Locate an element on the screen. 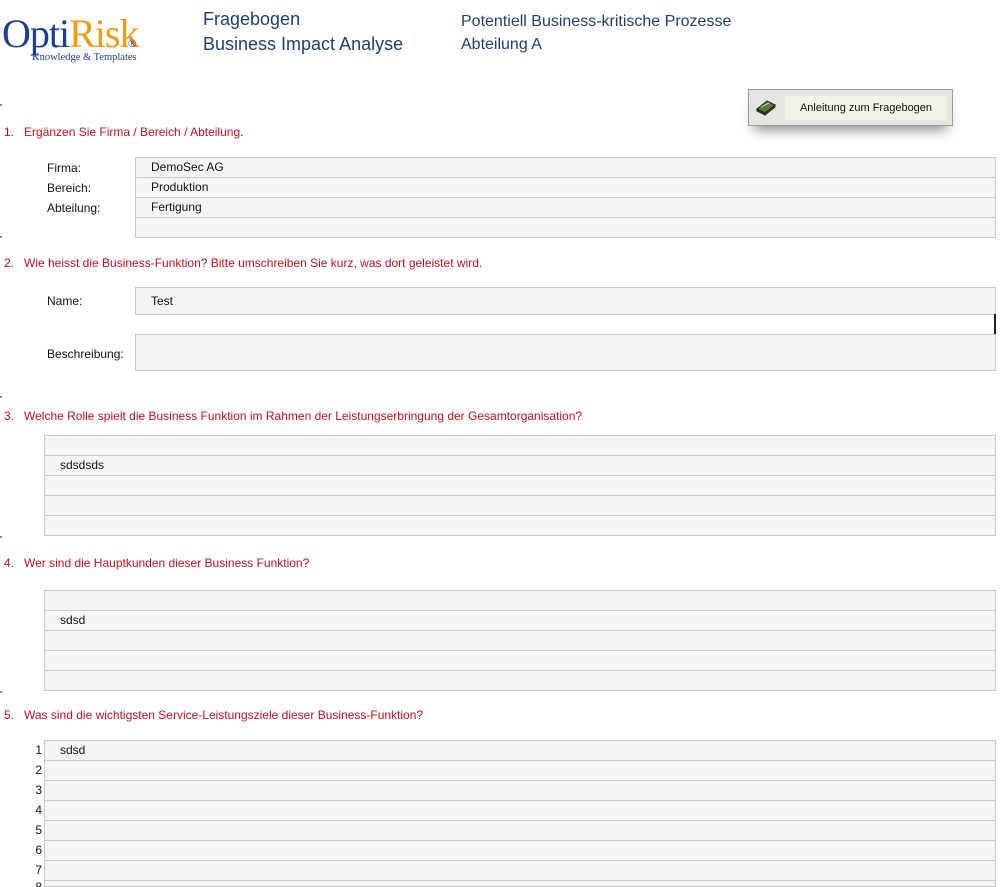 The image size is (1005, 887). optirisk-logo: OptiRisk ® Knowledge & Templates is located at coordinates (72, 40).